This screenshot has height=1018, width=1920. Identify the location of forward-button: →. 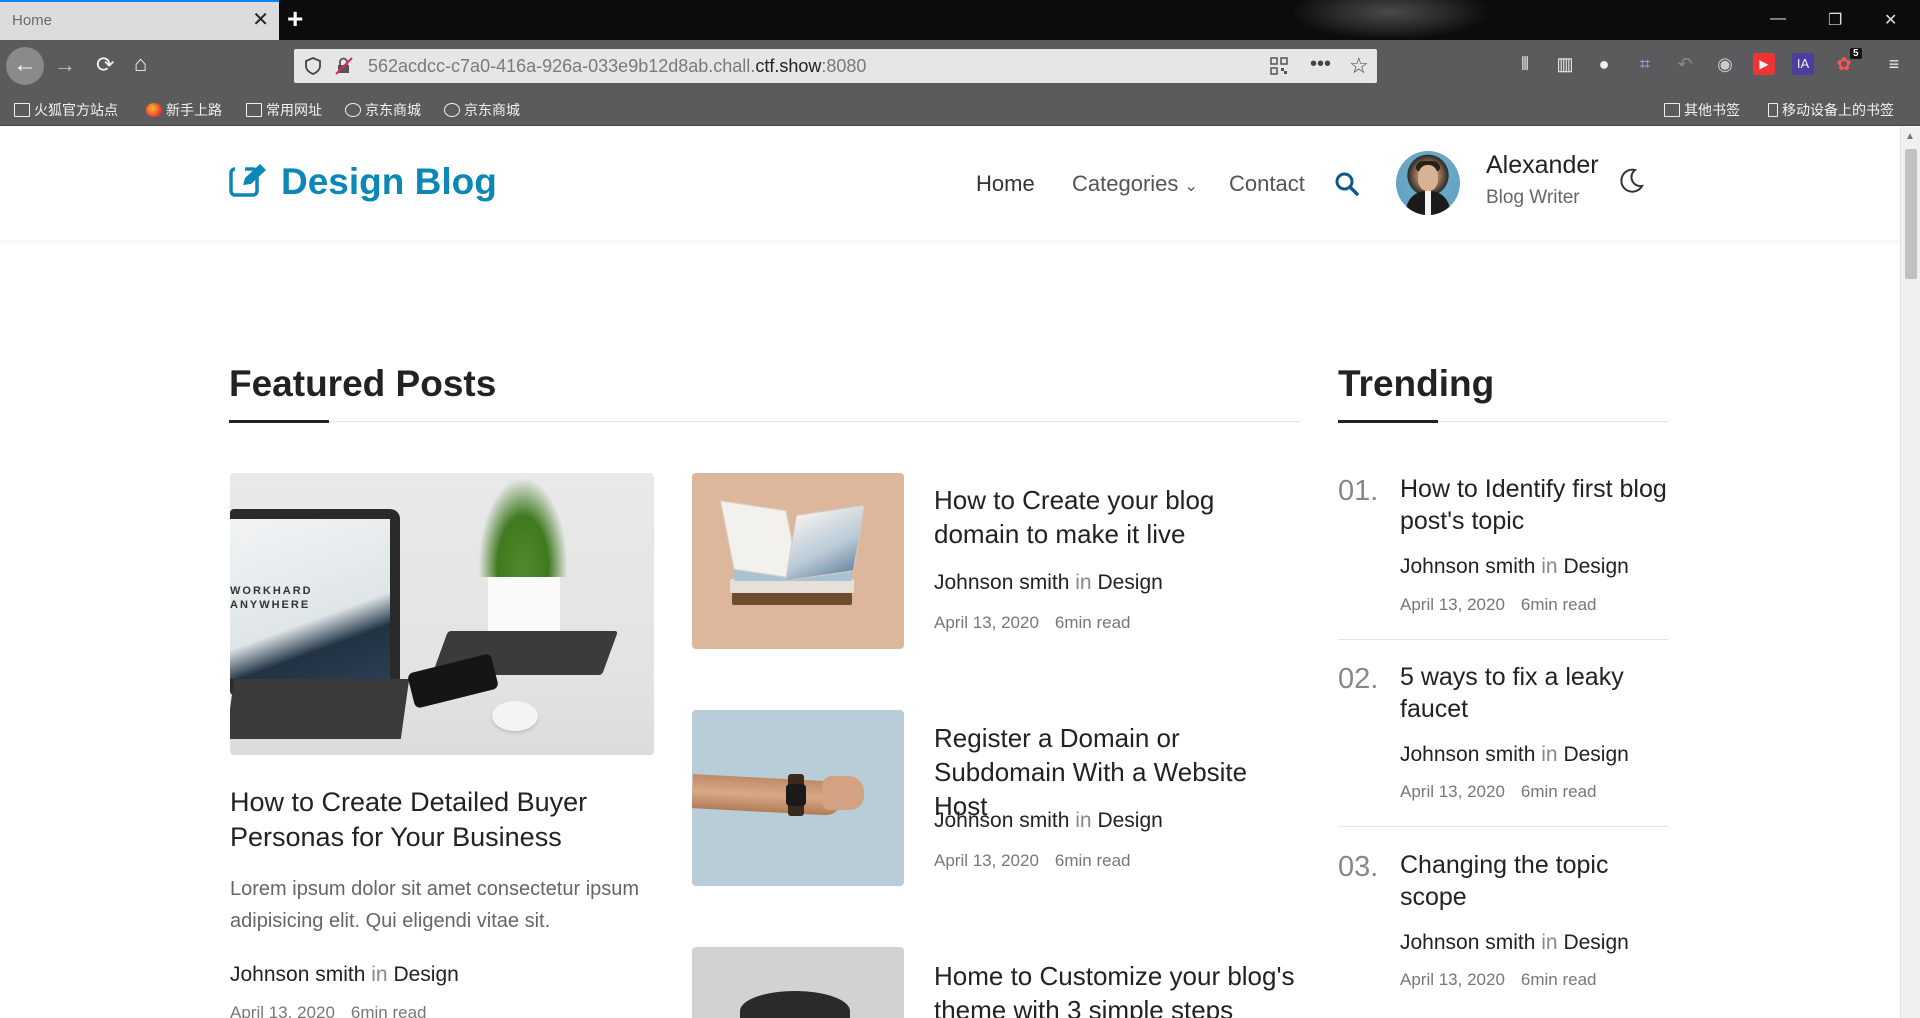
(65, 65).